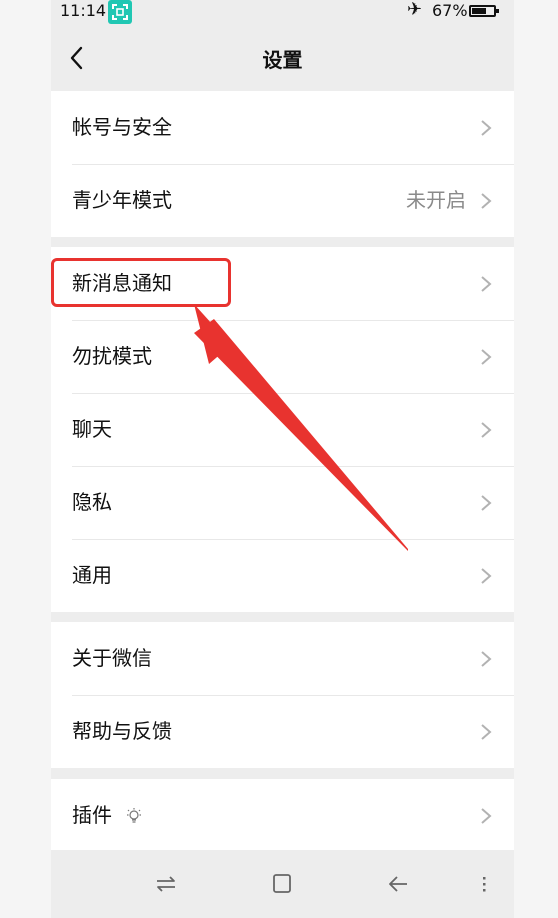 This screenshot has width=558, height=918. I want to click on nav-bar: 设置, so click(282, 57).